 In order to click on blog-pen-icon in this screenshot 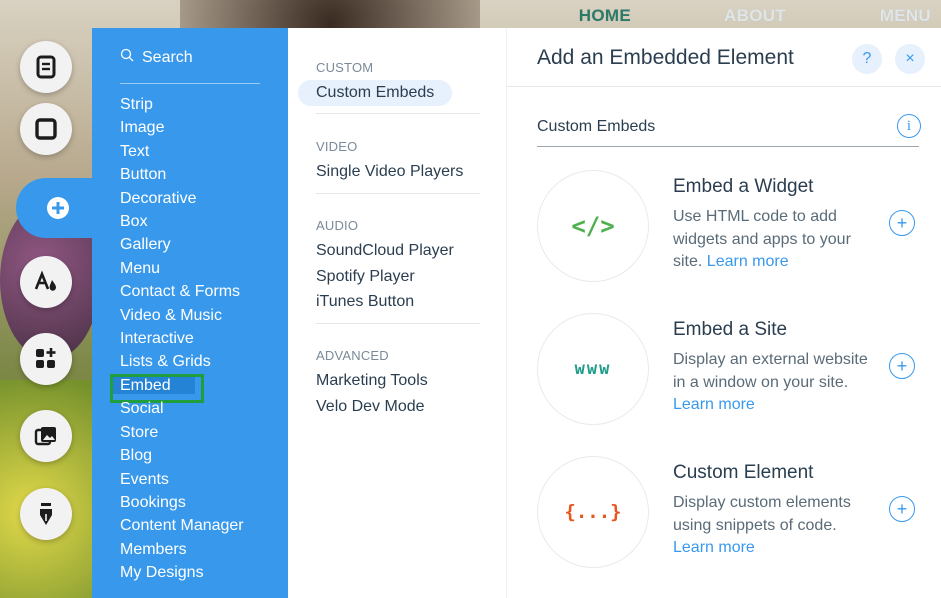, I will do `click(46, 514)`.